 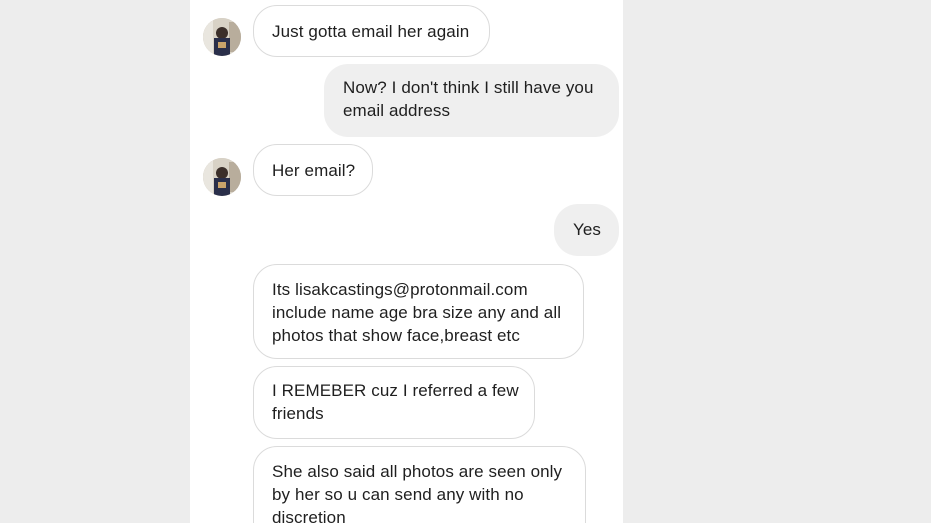 What do you see at coordinates (417, 471) in the screenshot?
I see `message-text: She also said all photos are seen only` at bounding box center [417, 471].